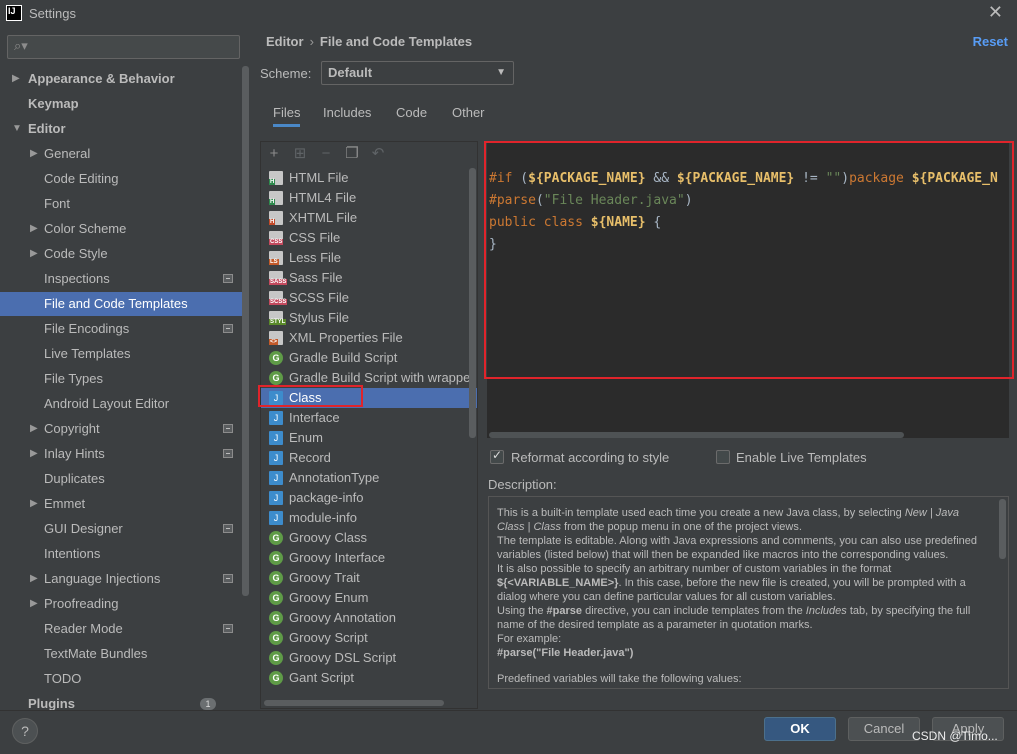  Describe the element at coordinates (369, 538) in the screenshot. I see `template-item-groovy-class: G Groovy Class` at that location.